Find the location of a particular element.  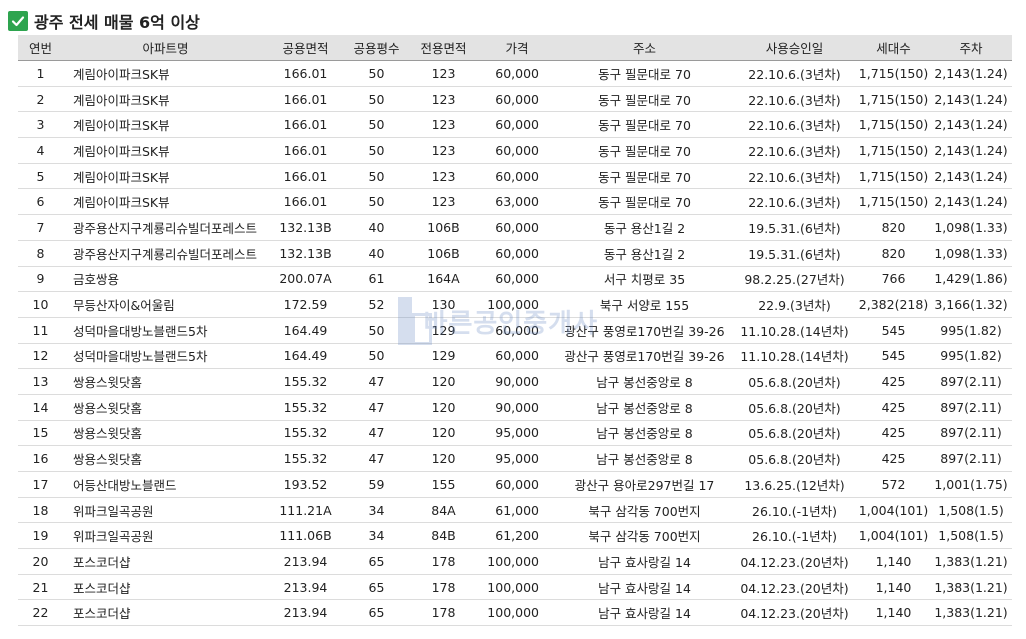

households-cell: 572 is located at coordinates (893, 484).